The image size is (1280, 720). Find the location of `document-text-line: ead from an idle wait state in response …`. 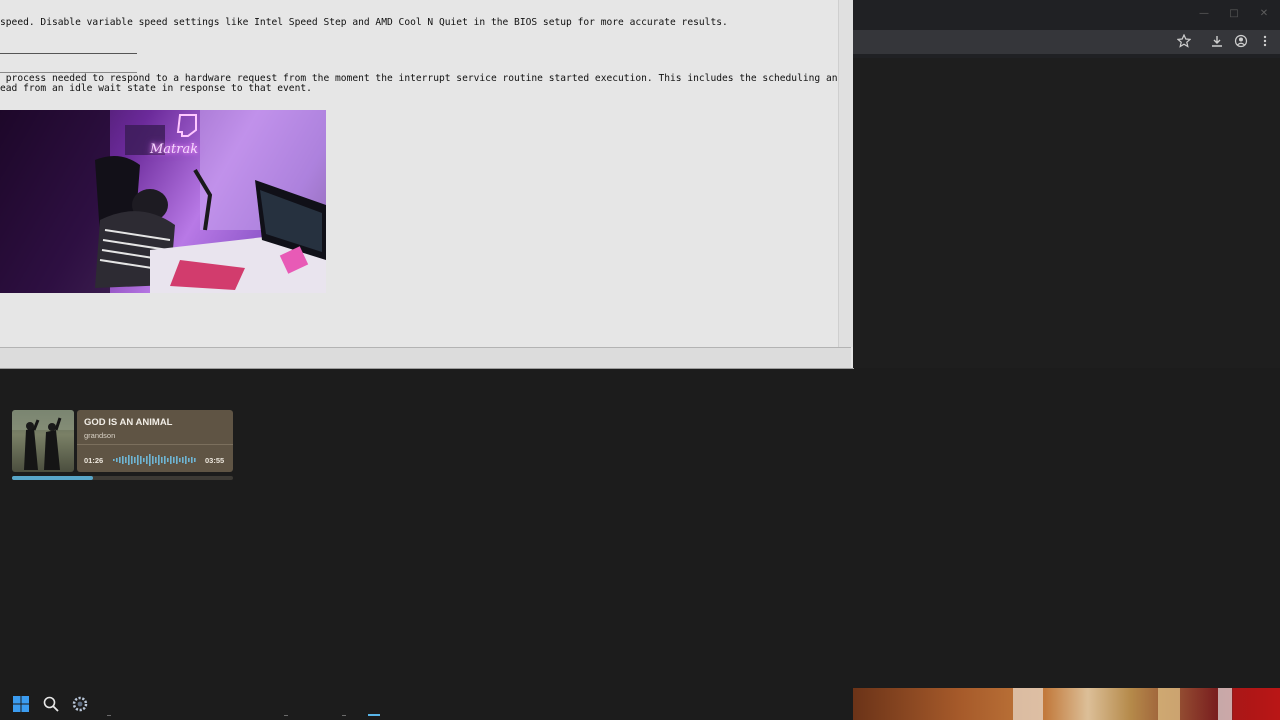

document-text-line: ead from an idle wait state in response … is located at coordinates (156, 88).